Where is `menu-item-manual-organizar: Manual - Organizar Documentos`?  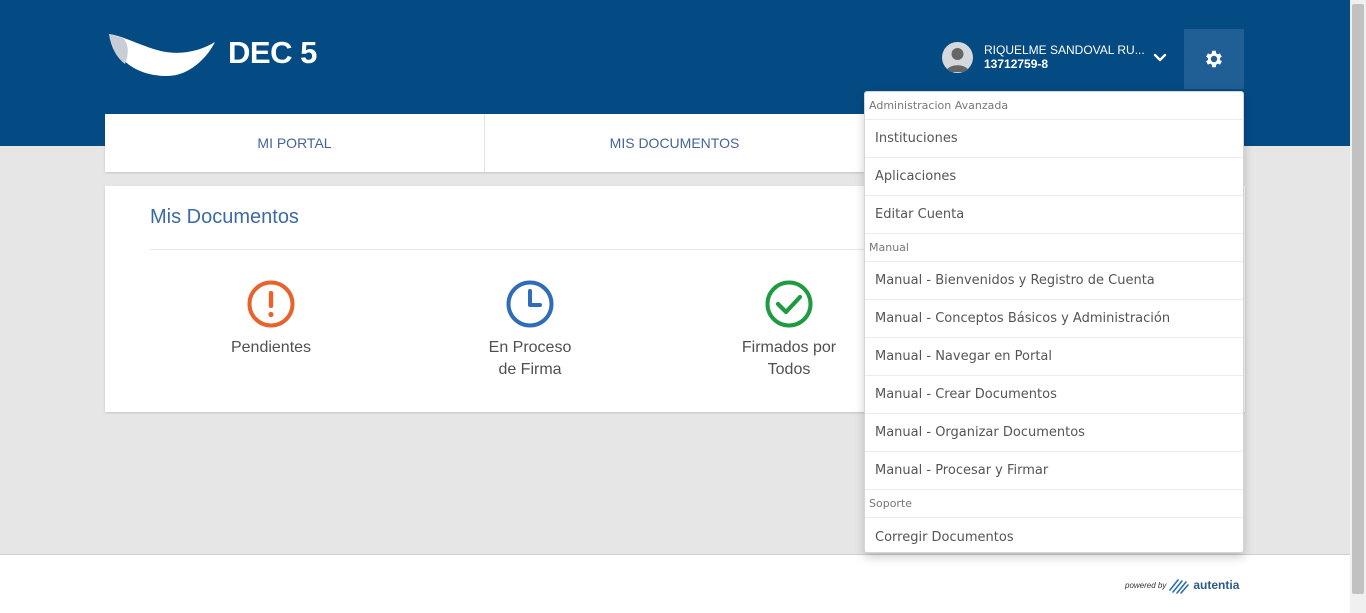
menu-item-manual-organizar: Manual - Organizar Documentos is located at coordinates (1054, 433).